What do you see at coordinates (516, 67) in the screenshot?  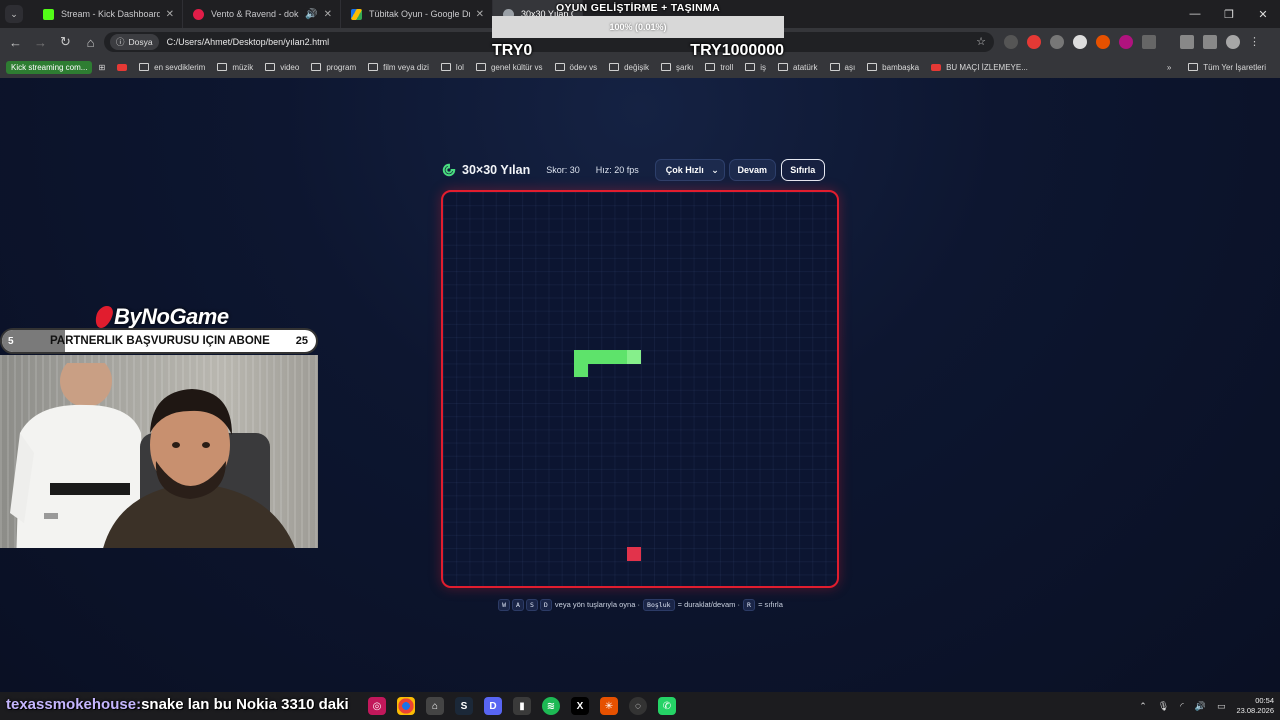 I see `bookmark-label: genel kültür vs` at bounding box center [516, 67].